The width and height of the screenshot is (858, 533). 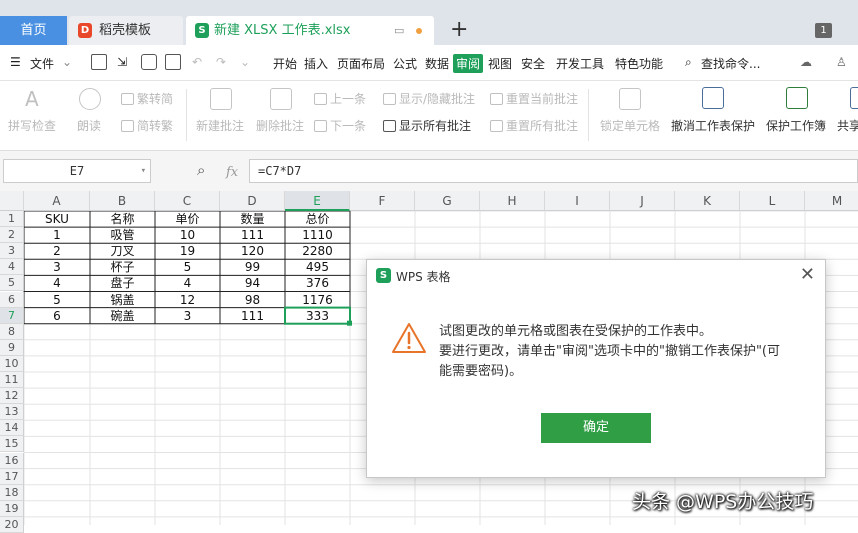 What do you see at coordinates (12, 299) in the screenshot?
I see `row-header-6: 6` at bounding box center [12, 299].